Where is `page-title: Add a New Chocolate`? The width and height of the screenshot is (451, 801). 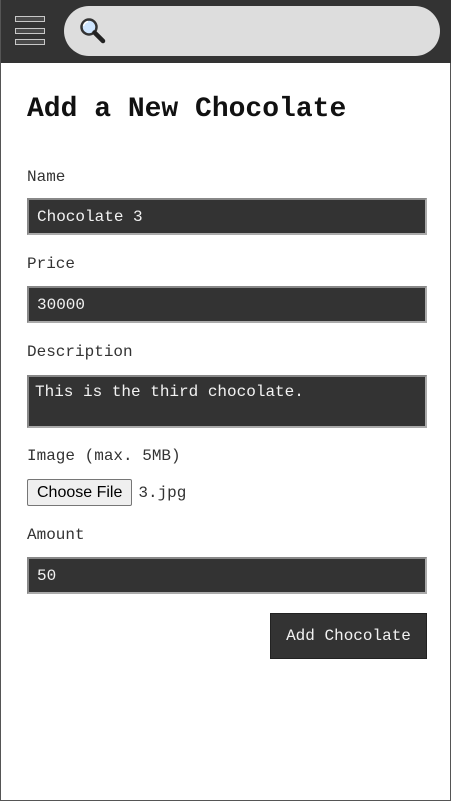
page-title: Add a New Chocolate is located at coordinates (187, 109).